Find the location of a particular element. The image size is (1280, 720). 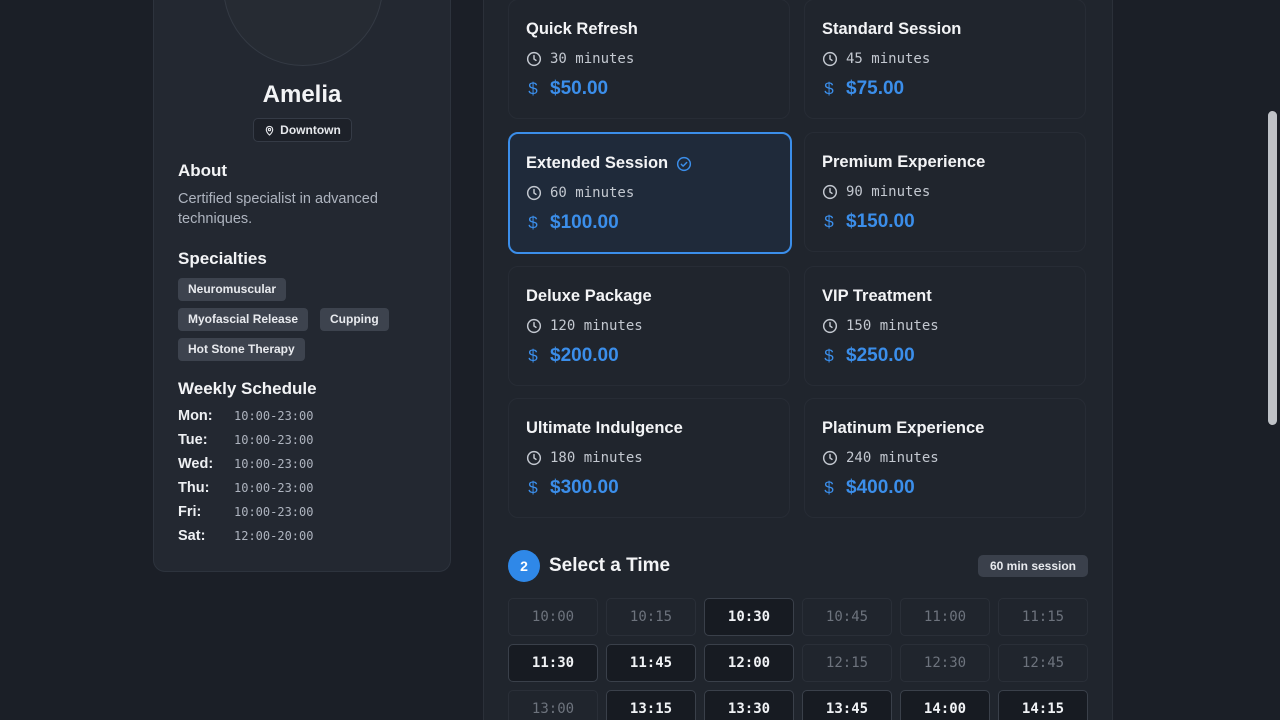

time-slot-button: 10:00 is located at coordinates (553, 617).